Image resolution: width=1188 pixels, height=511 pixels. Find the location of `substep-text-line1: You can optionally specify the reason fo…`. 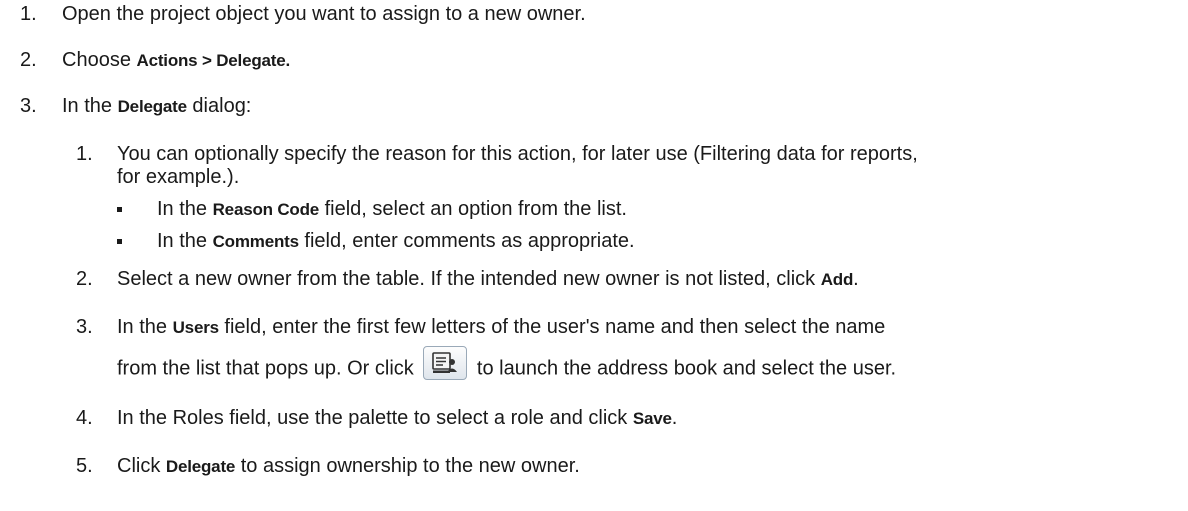

substep-text-line1: You can optionally specify the reason fo… is located at coordinates (517, 154).